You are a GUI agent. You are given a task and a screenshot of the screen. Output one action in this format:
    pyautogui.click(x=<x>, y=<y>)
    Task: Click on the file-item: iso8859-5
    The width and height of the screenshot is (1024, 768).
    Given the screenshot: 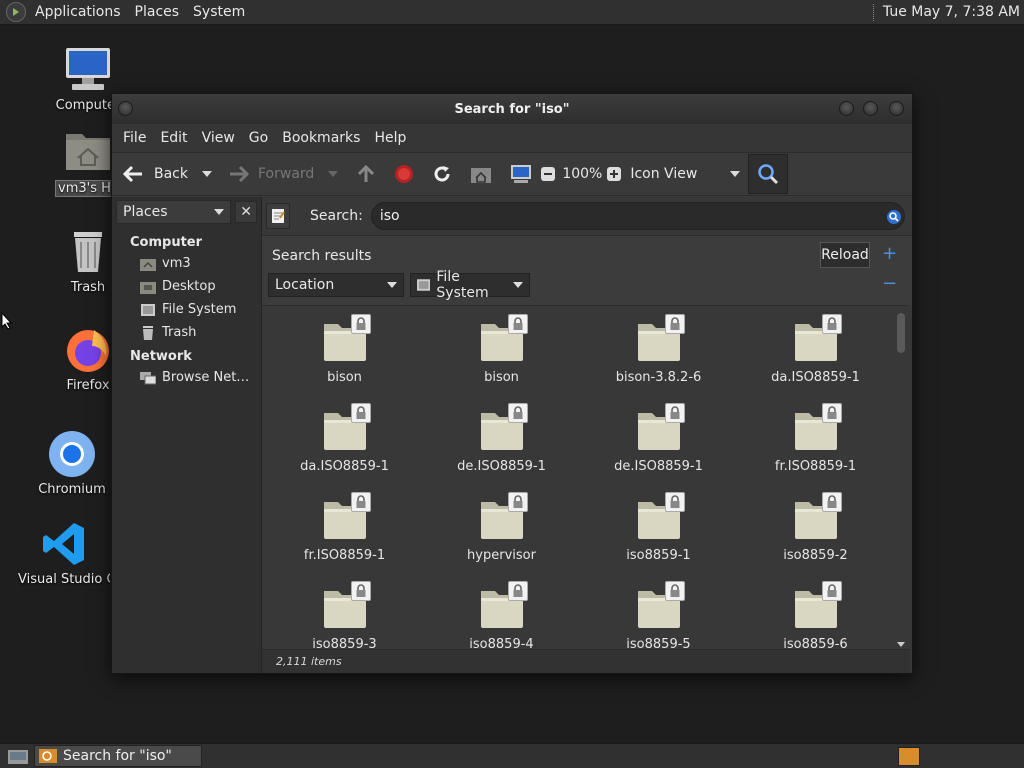 What is the action you would take?
    pyautogui.click(x=658, y=614)
    